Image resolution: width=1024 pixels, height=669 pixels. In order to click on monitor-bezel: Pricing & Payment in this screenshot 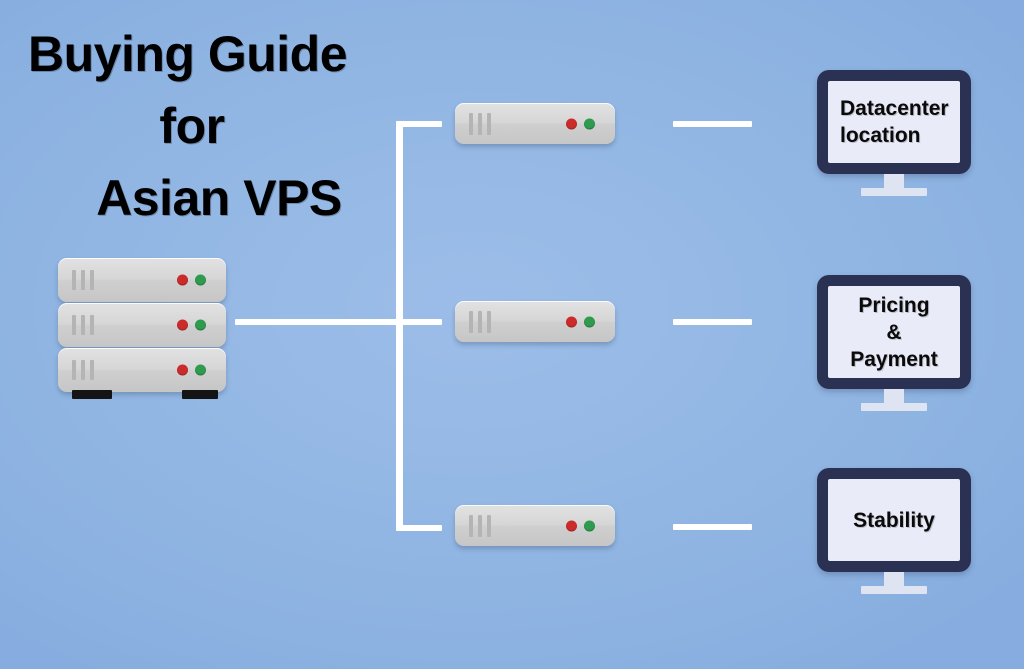, I will do `click(894, 332)`.